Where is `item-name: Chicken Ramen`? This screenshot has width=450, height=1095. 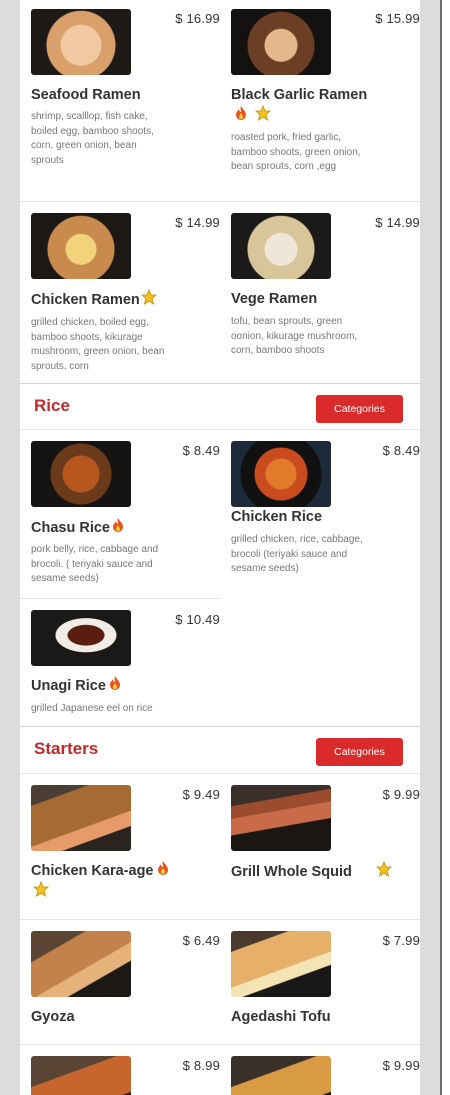 item-name: Chicken Ramen is located at coordinates (85, 300).